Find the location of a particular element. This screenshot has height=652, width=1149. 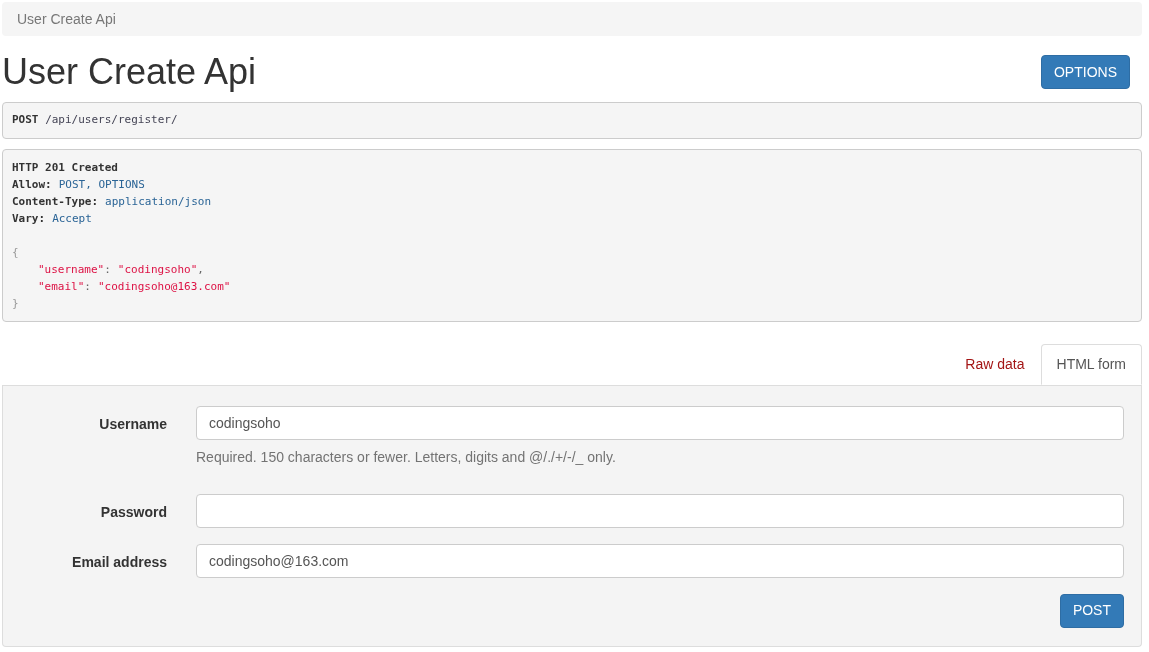

tab: Raw data is located at coordinates (995, 364).